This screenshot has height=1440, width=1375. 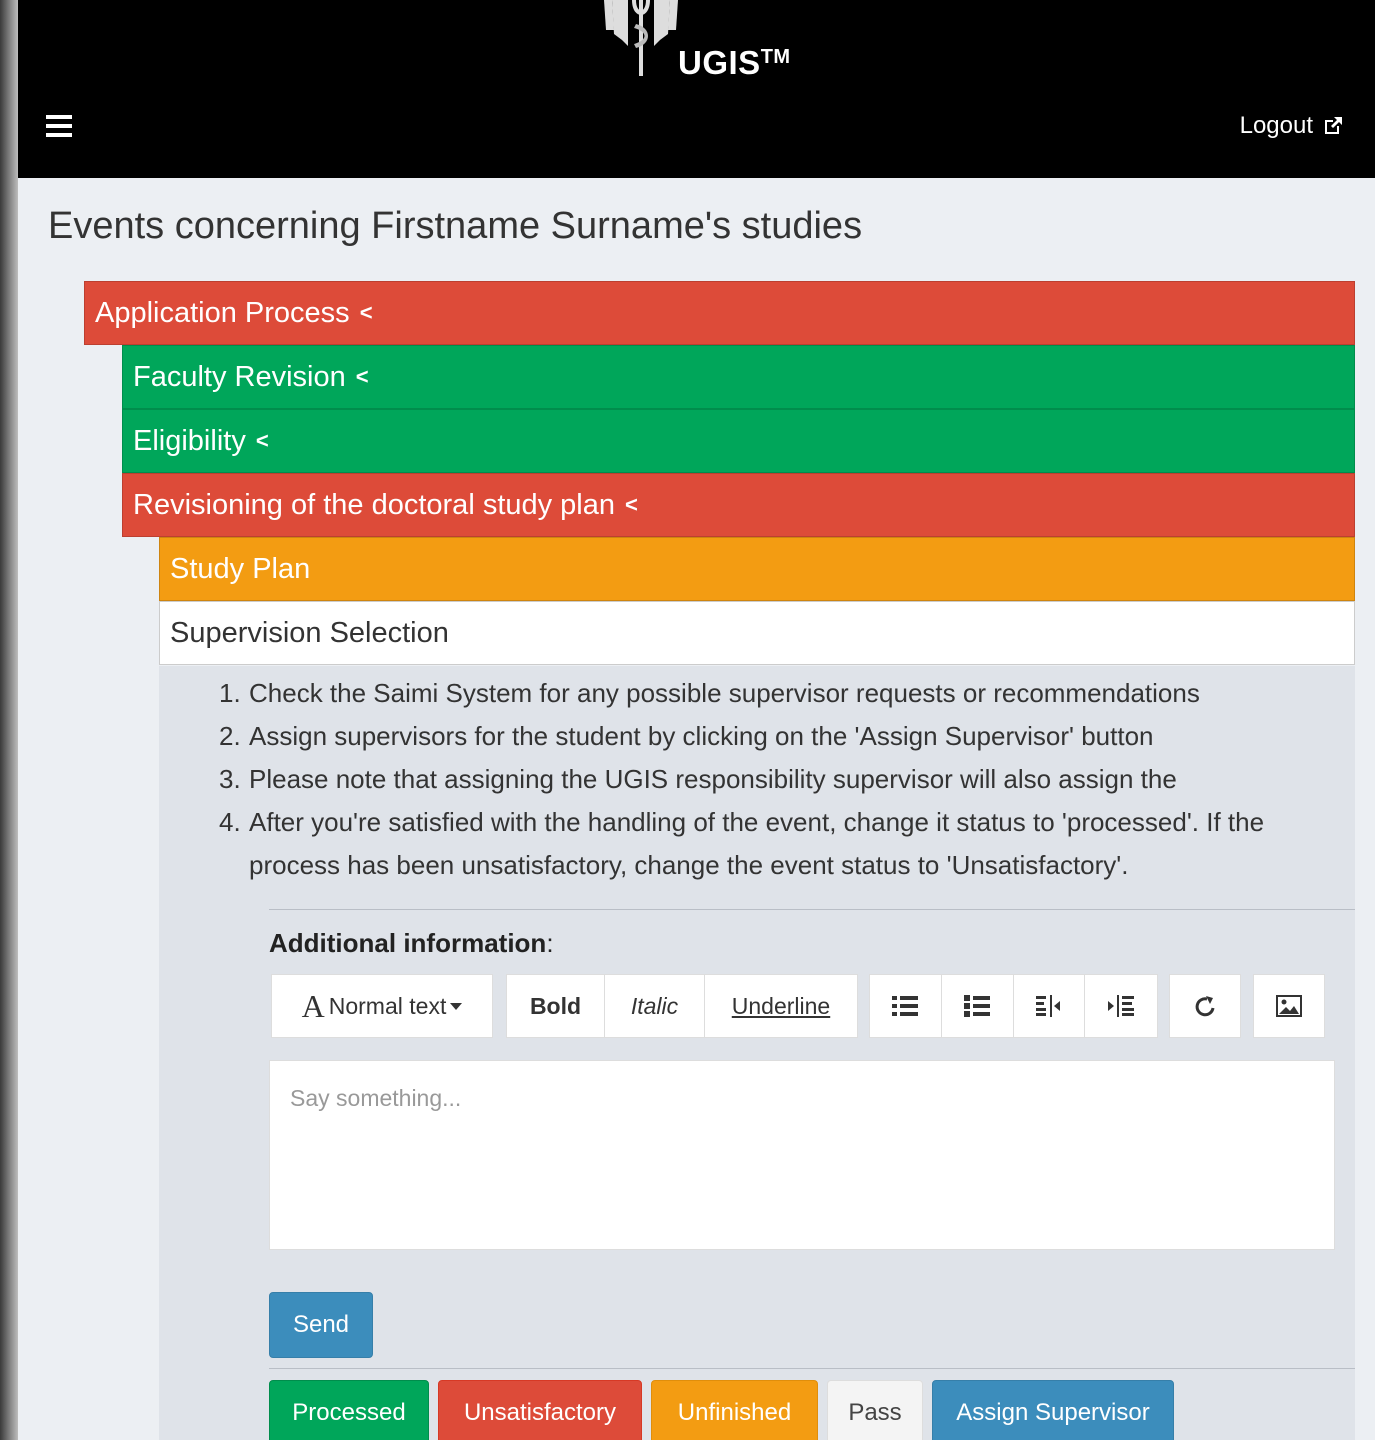 I want to click on additional-information-title: Additional information, so click(x=408, y=943).